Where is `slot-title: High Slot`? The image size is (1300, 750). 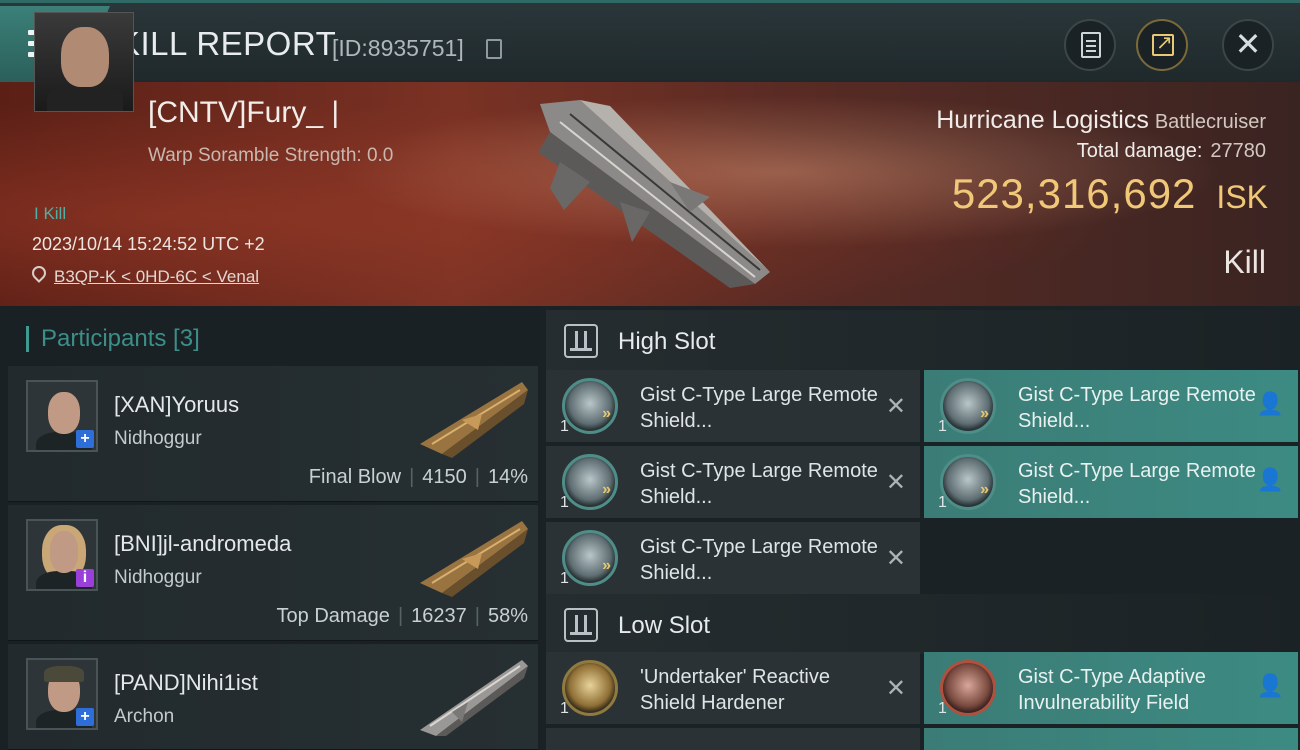 slot-title: High Slot is located at coordinates (667, 341).